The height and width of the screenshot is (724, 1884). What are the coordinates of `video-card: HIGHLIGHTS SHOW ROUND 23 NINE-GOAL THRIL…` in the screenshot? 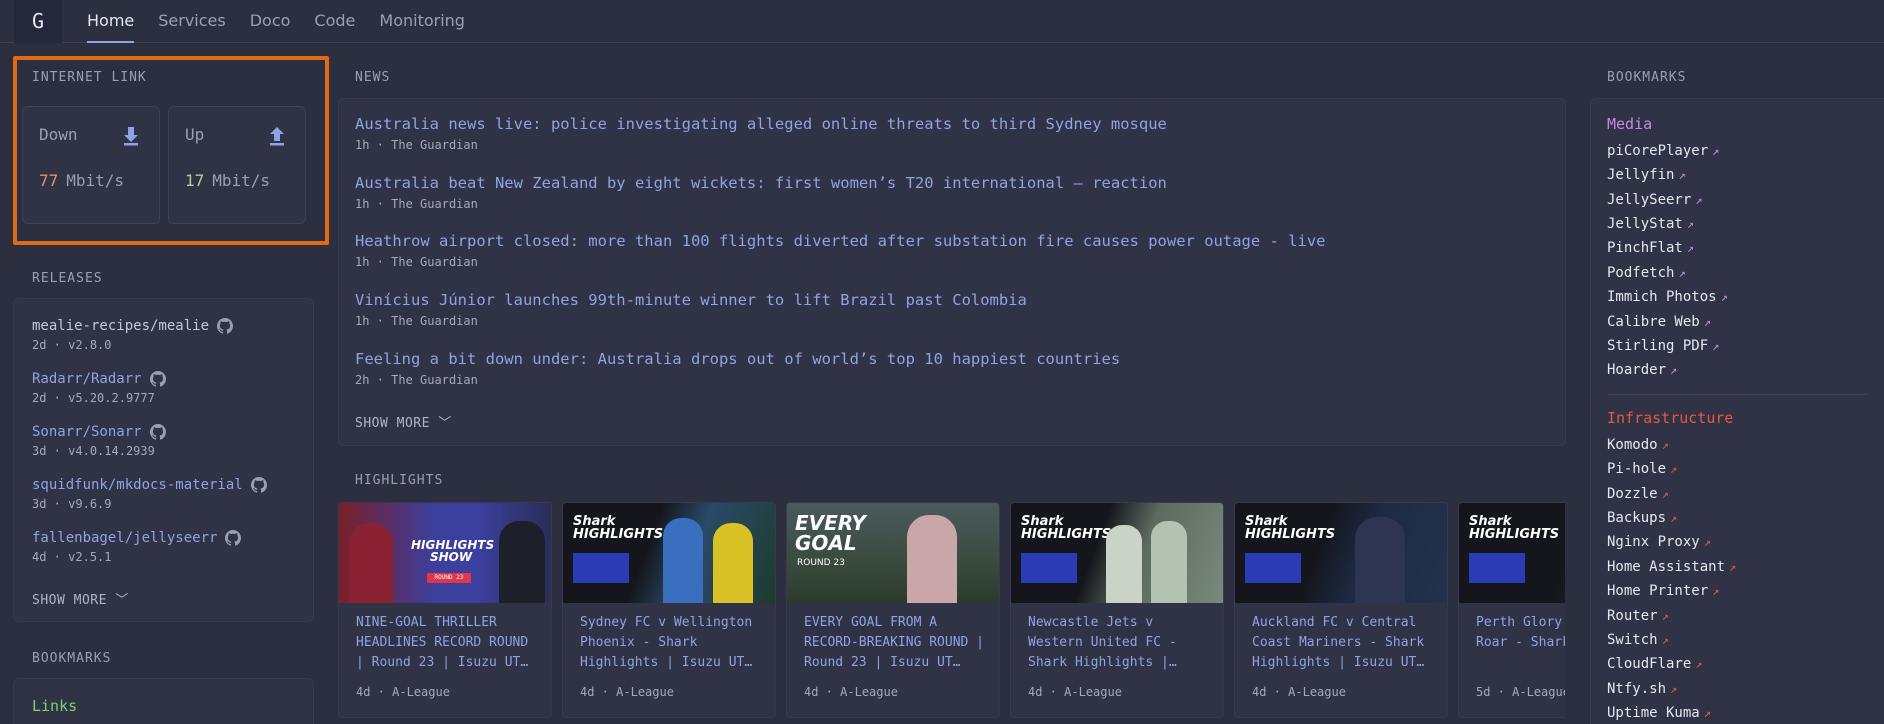 It's located at (445, 610).